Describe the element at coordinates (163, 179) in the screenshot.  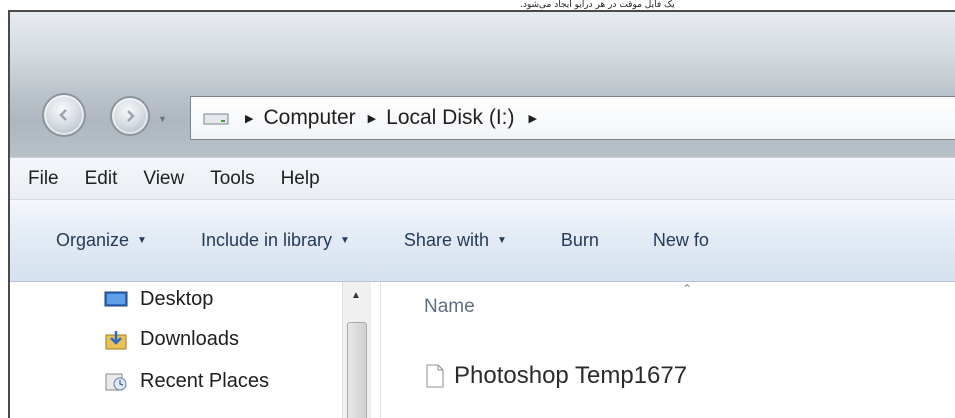
I see `menu-view: View` at that location.